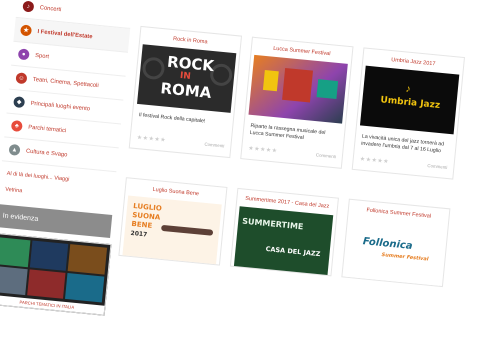 The height and width of the screenshot is (350, 479). I want to click on poster-text: BENE, so click(142, 224).